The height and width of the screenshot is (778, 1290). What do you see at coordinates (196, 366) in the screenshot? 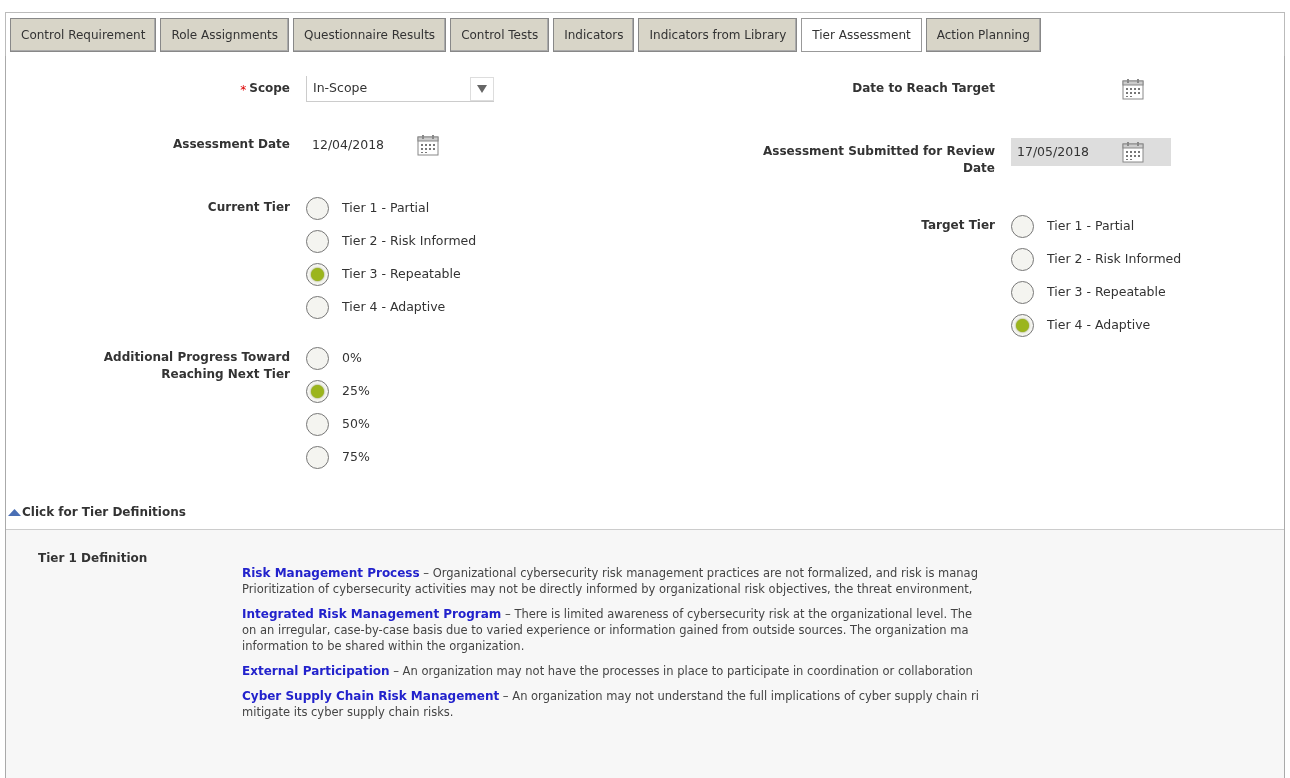
I see `field-label: Additional Progress Toward Reaching Next Tier` at bounding box center [196, 366].